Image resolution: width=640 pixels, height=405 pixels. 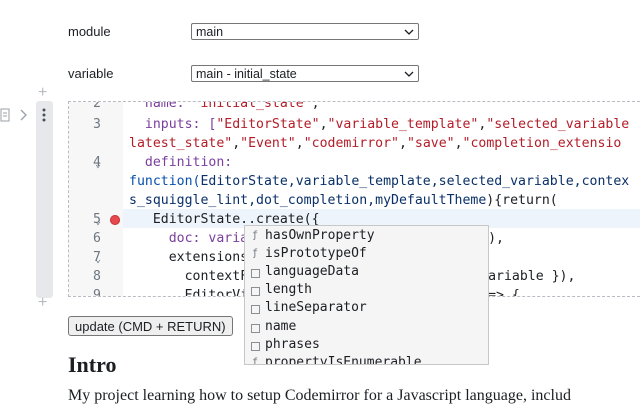 I want to click on autocomplete-item: ƒ hasOwnProperty, so click(x=366, y=236).